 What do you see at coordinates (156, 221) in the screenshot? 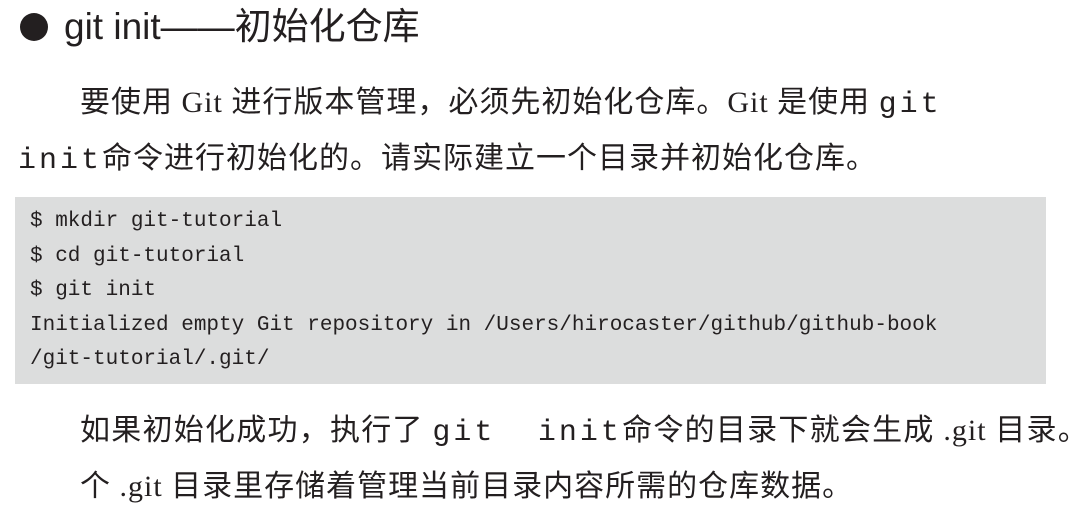
I see `code-line: $ mkdir git-tutorial` at bounding box center [156, 221].